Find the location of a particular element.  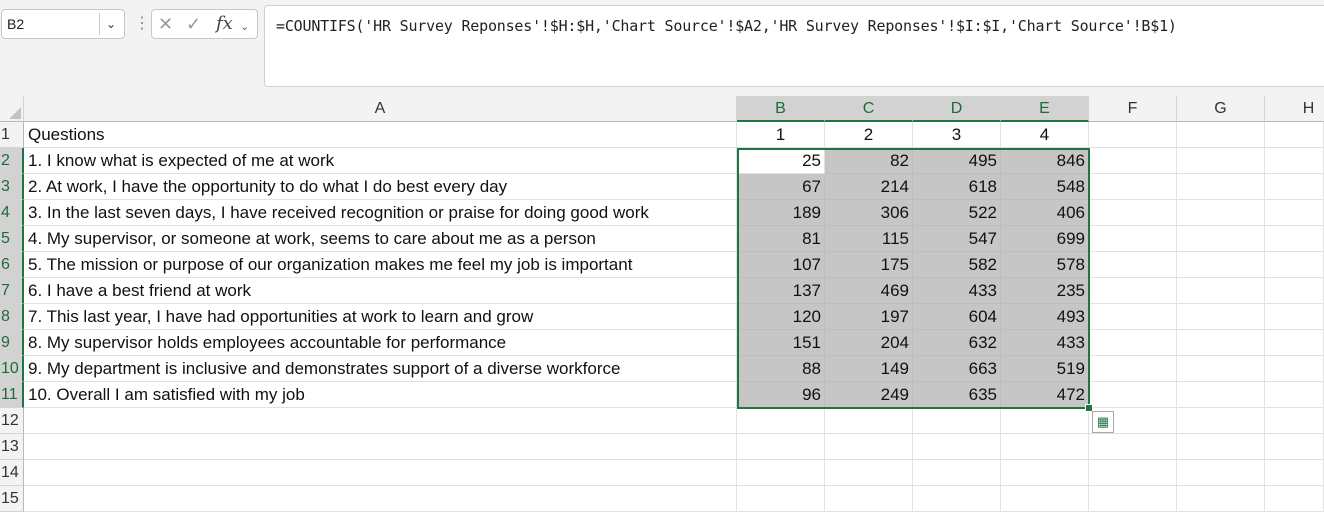

cell-b14 is located at coordinates (781, 473).